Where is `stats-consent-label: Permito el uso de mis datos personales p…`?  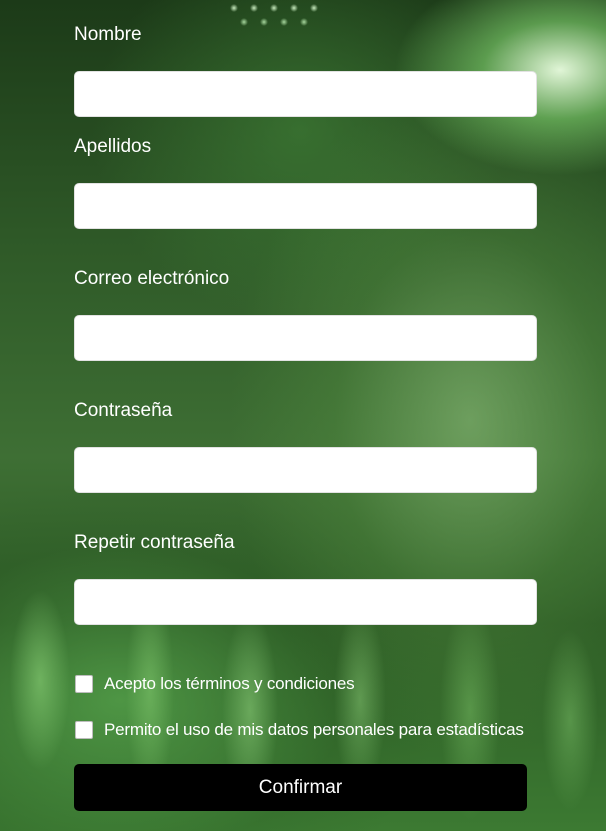 stats-consent-label: Permito el uso de mis datos personales p… is located at coordinates (314, 729).